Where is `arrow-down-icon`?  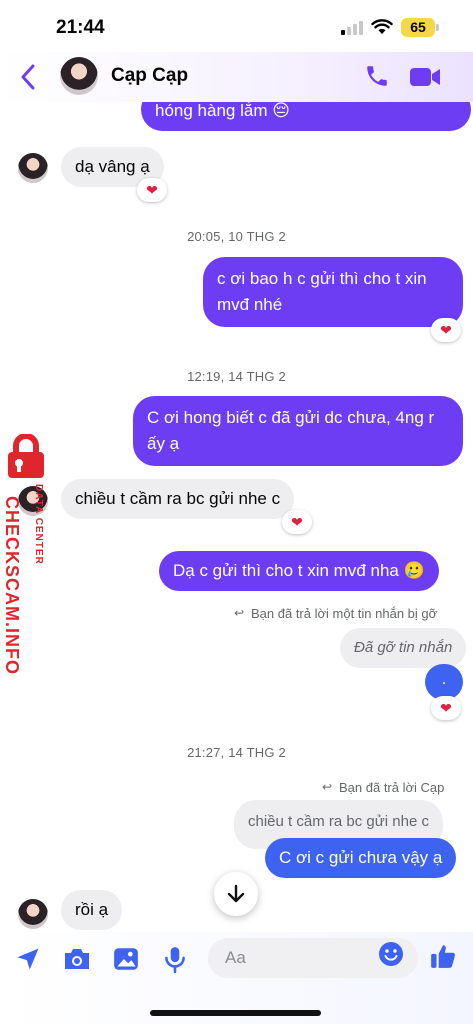 arrow-down-icon is located at coordinates (236, 893).